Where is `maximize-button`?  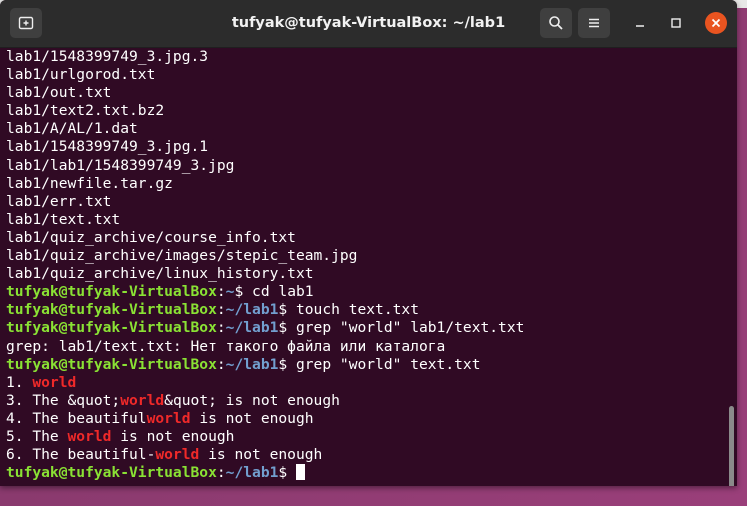 maximize-button is located at coordinates (676, 23).